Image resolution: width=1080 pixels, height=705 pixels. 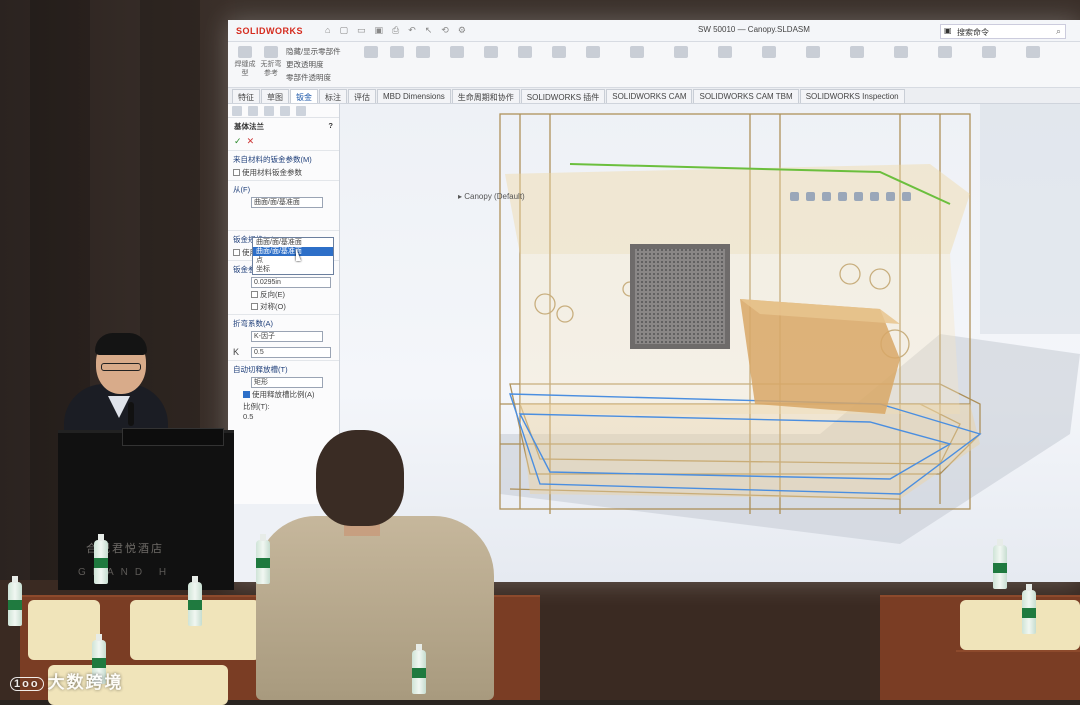 What do you see at coordinates (491, 196) in the screenshot?
I see `feature-tree-root: ▸ Canopy (Default)` at bounding box center [491, 196].